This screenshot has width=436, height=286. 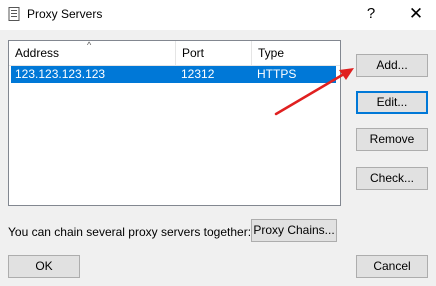 I want to click on column-label-address: Address, so click(x=37, y=53).